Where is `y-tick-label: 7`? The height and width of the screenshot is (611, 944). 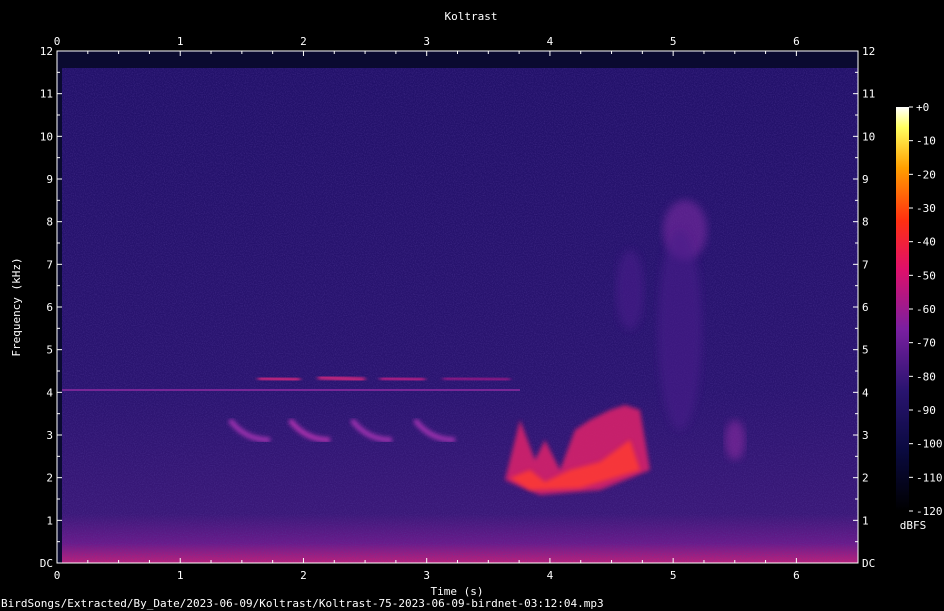
y-tick-label: 7 is located at coordinates (49, 264).